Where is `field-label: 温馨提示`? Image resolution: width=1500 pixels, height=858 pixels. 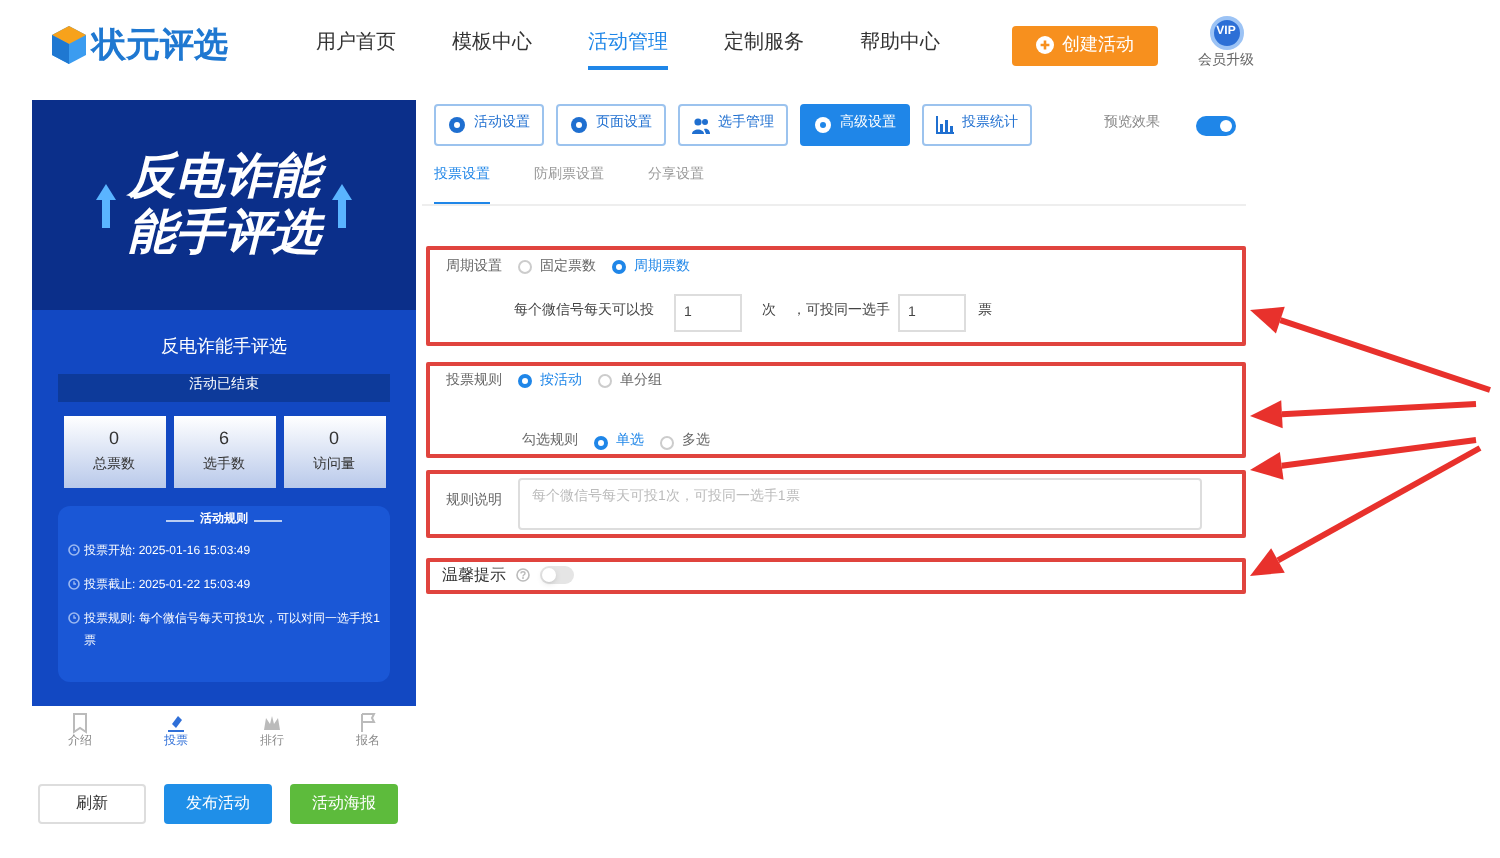 field-label: 温馨提示 is located at coordinates (474, 575).